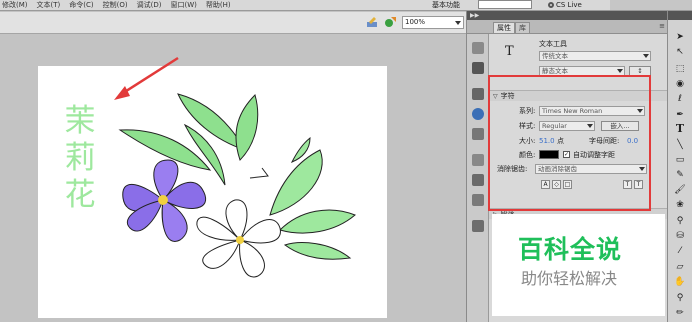 The height and width of the screenshot is (322, 692). I want to click on motion-presets-icon, so click(478, 200).